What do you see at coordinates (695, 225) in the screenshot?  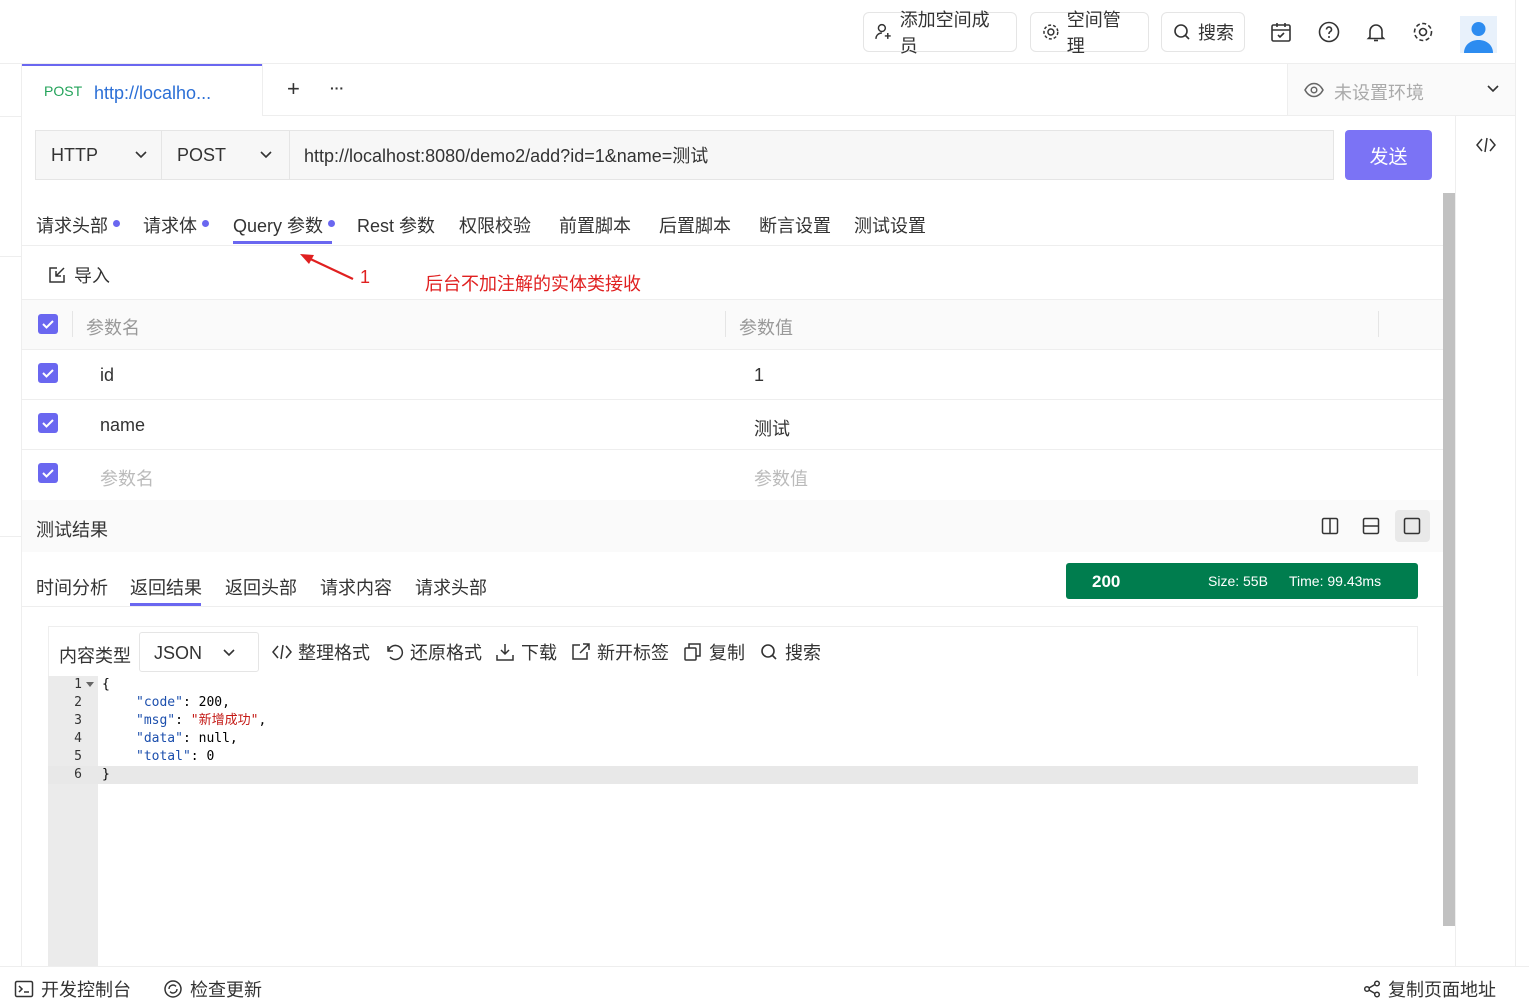 I see `tab-post-script: 后置脚本` at bounding box center [695, 225].